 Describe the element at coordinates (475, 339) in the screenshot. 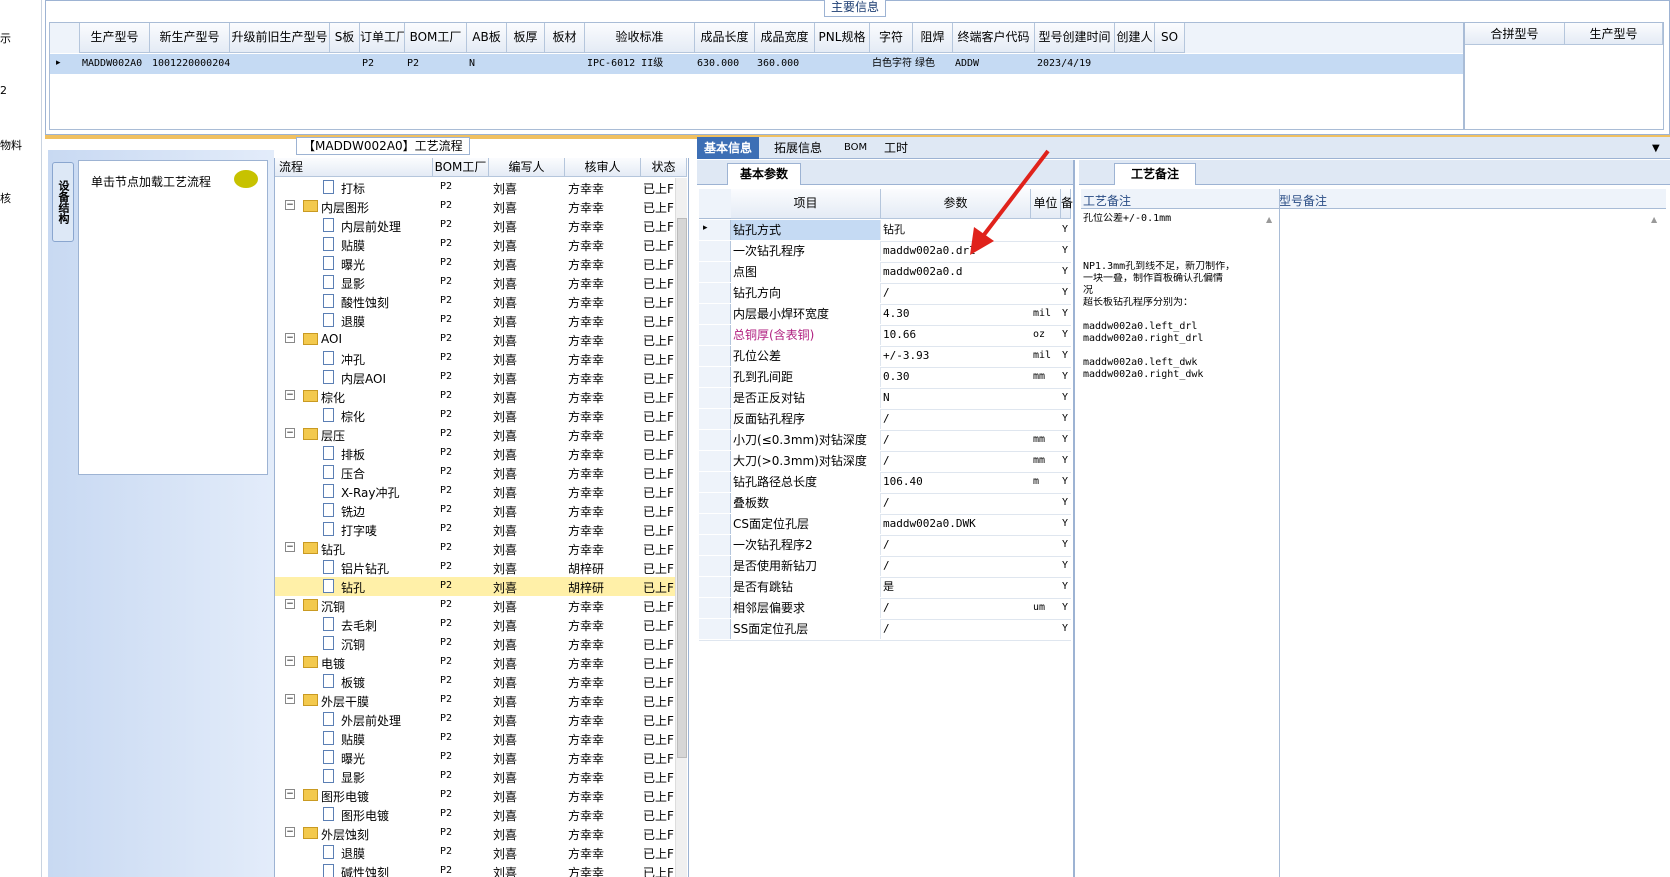

I see `flow-row: − AOI P2 刘喜 方幸幸 已上F` at that location.